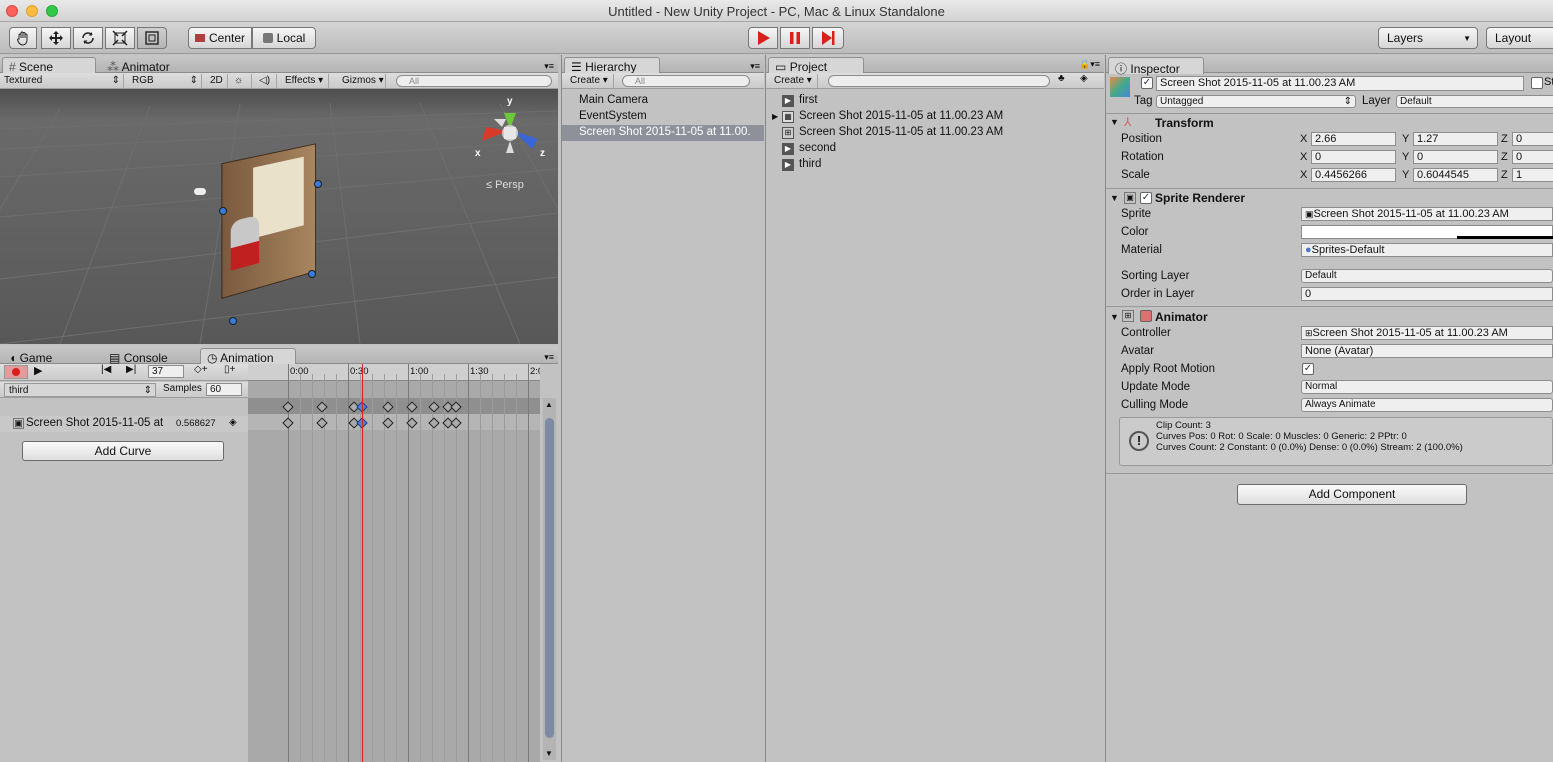 The width and height of the screenshot is (1553, 762). Describe the element at coordinates (80, 390) in the screenshot. I see `clip-dropdown: third ⇕` at that location.